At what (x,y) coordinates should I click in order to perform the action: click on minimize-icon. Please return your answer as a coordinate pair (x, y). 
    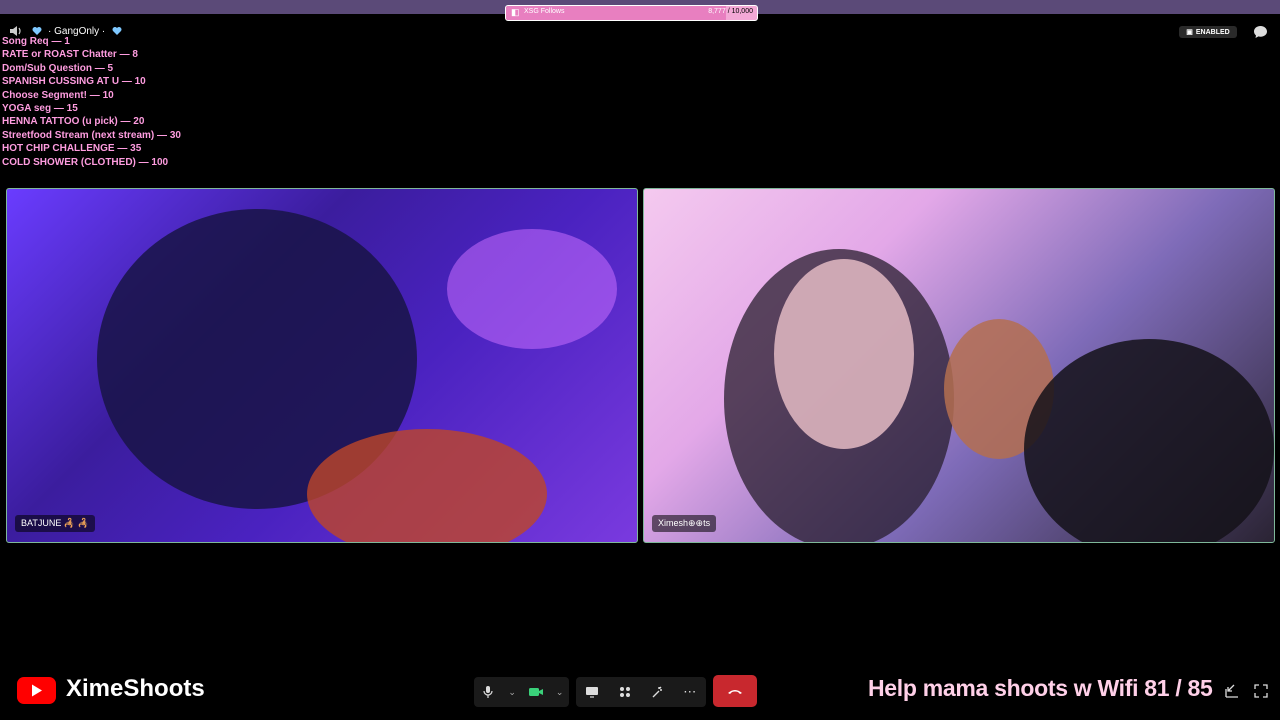
    Looking at the image, I should click on (1232, 691).